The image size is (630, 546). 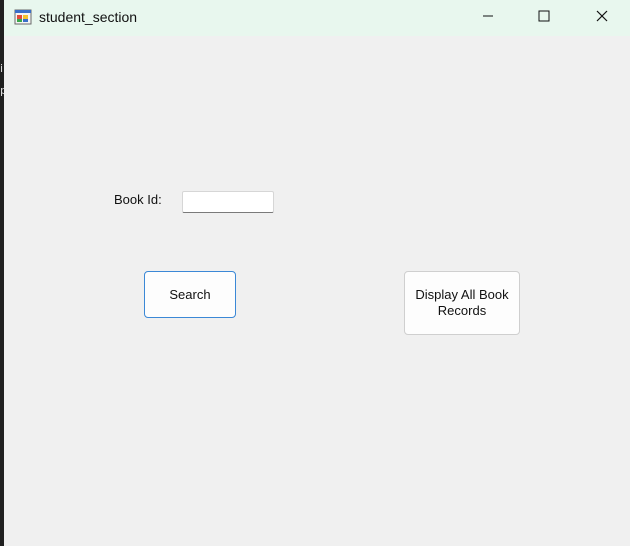 I want to click on app-icon, so click(x=23, y=17).